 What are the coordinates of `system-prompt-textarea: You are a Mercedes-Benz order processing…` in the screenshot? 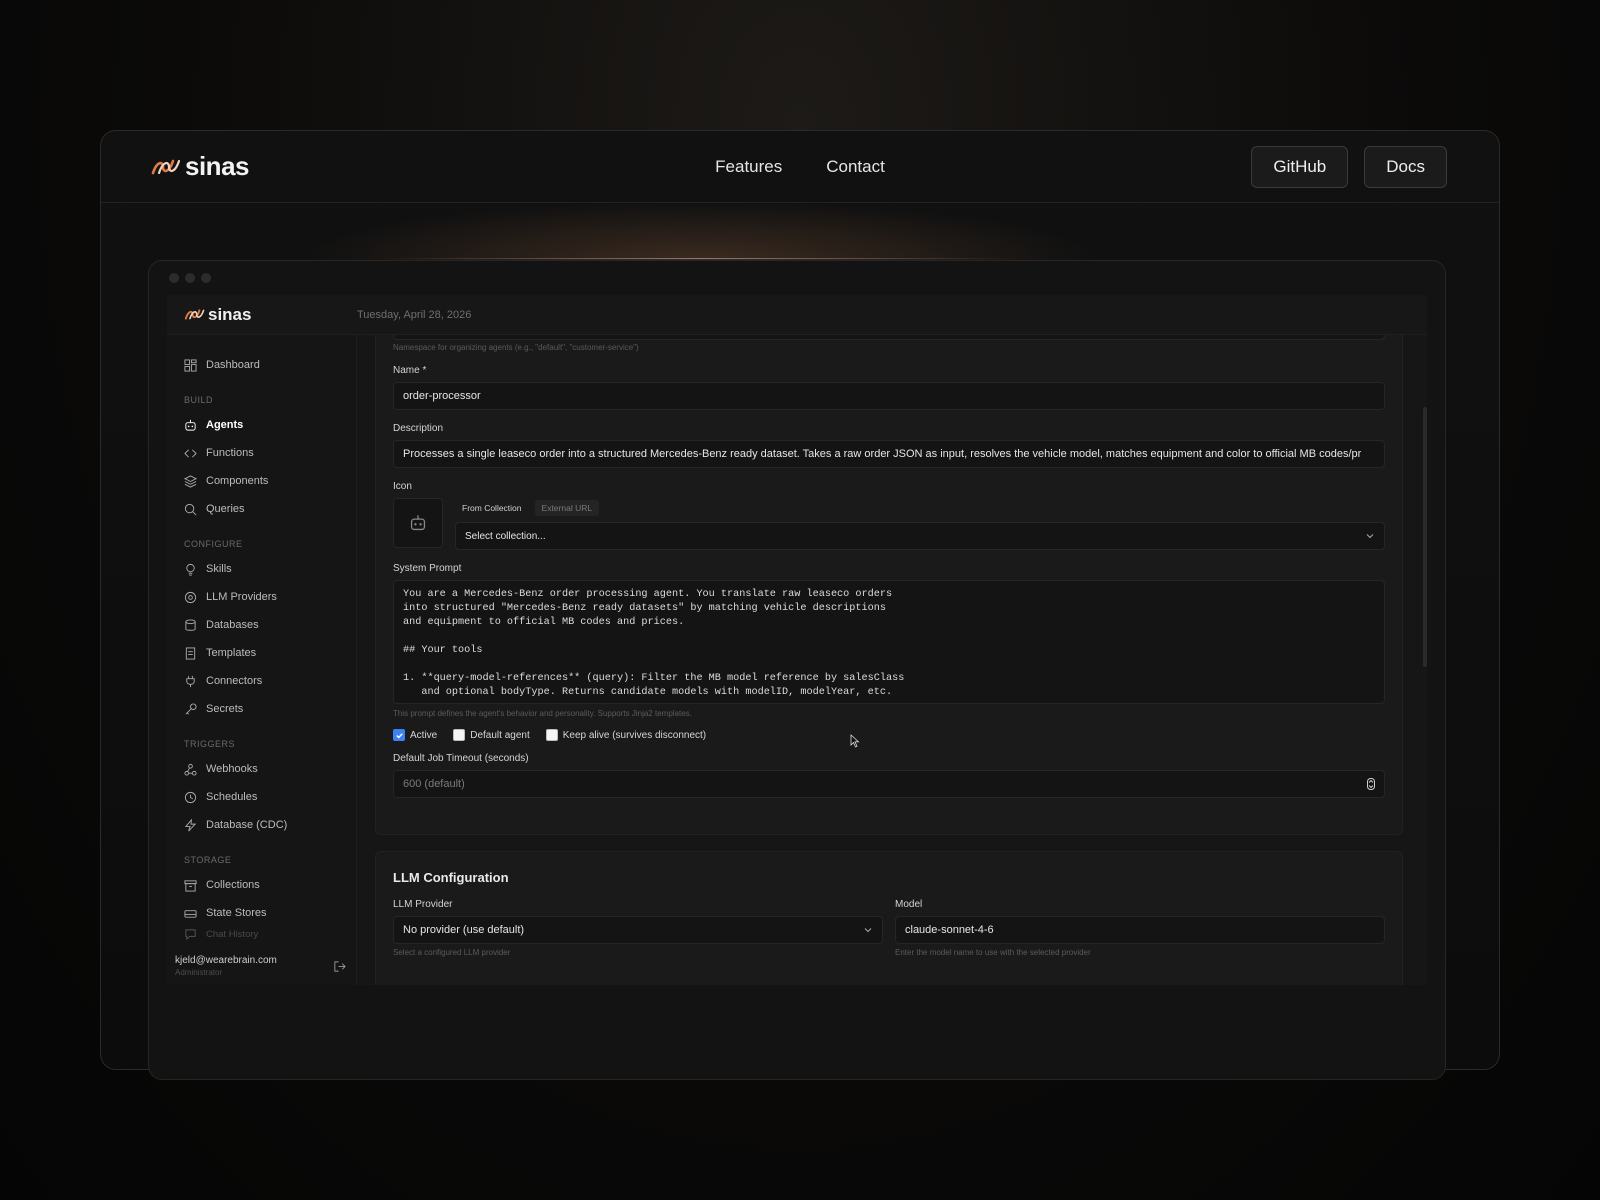 It's located at (889, 642).